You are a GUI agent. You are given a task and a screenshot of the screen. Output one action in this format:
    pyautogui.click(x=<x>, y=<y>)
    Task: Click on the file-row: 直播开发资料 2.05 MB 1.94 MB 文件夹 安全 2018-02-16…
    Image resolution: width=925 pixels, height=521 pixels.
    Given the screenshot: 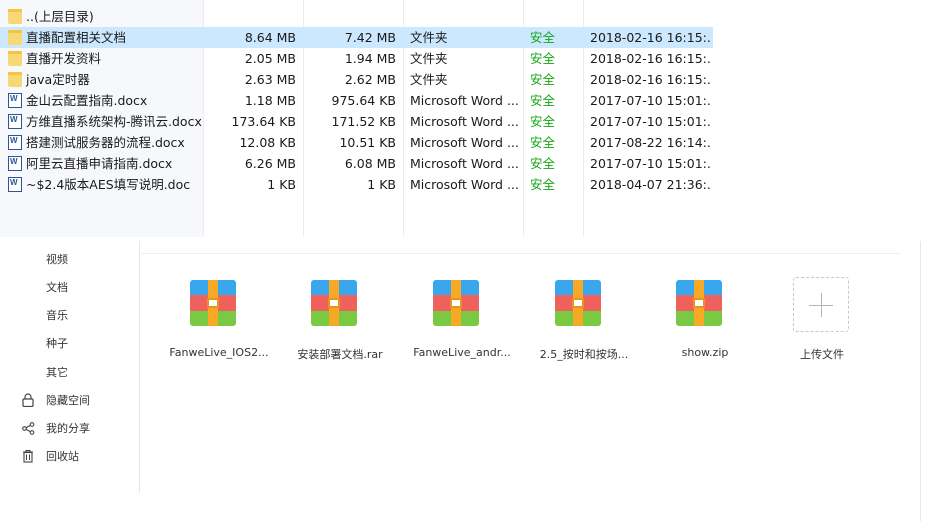 What is the action you would take?
    pyautogui.click(x=356, y=58)
    